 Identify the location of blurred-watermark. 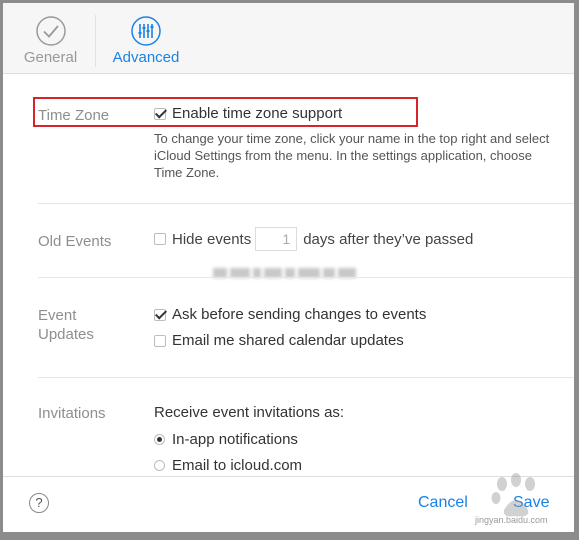
(298, 273).